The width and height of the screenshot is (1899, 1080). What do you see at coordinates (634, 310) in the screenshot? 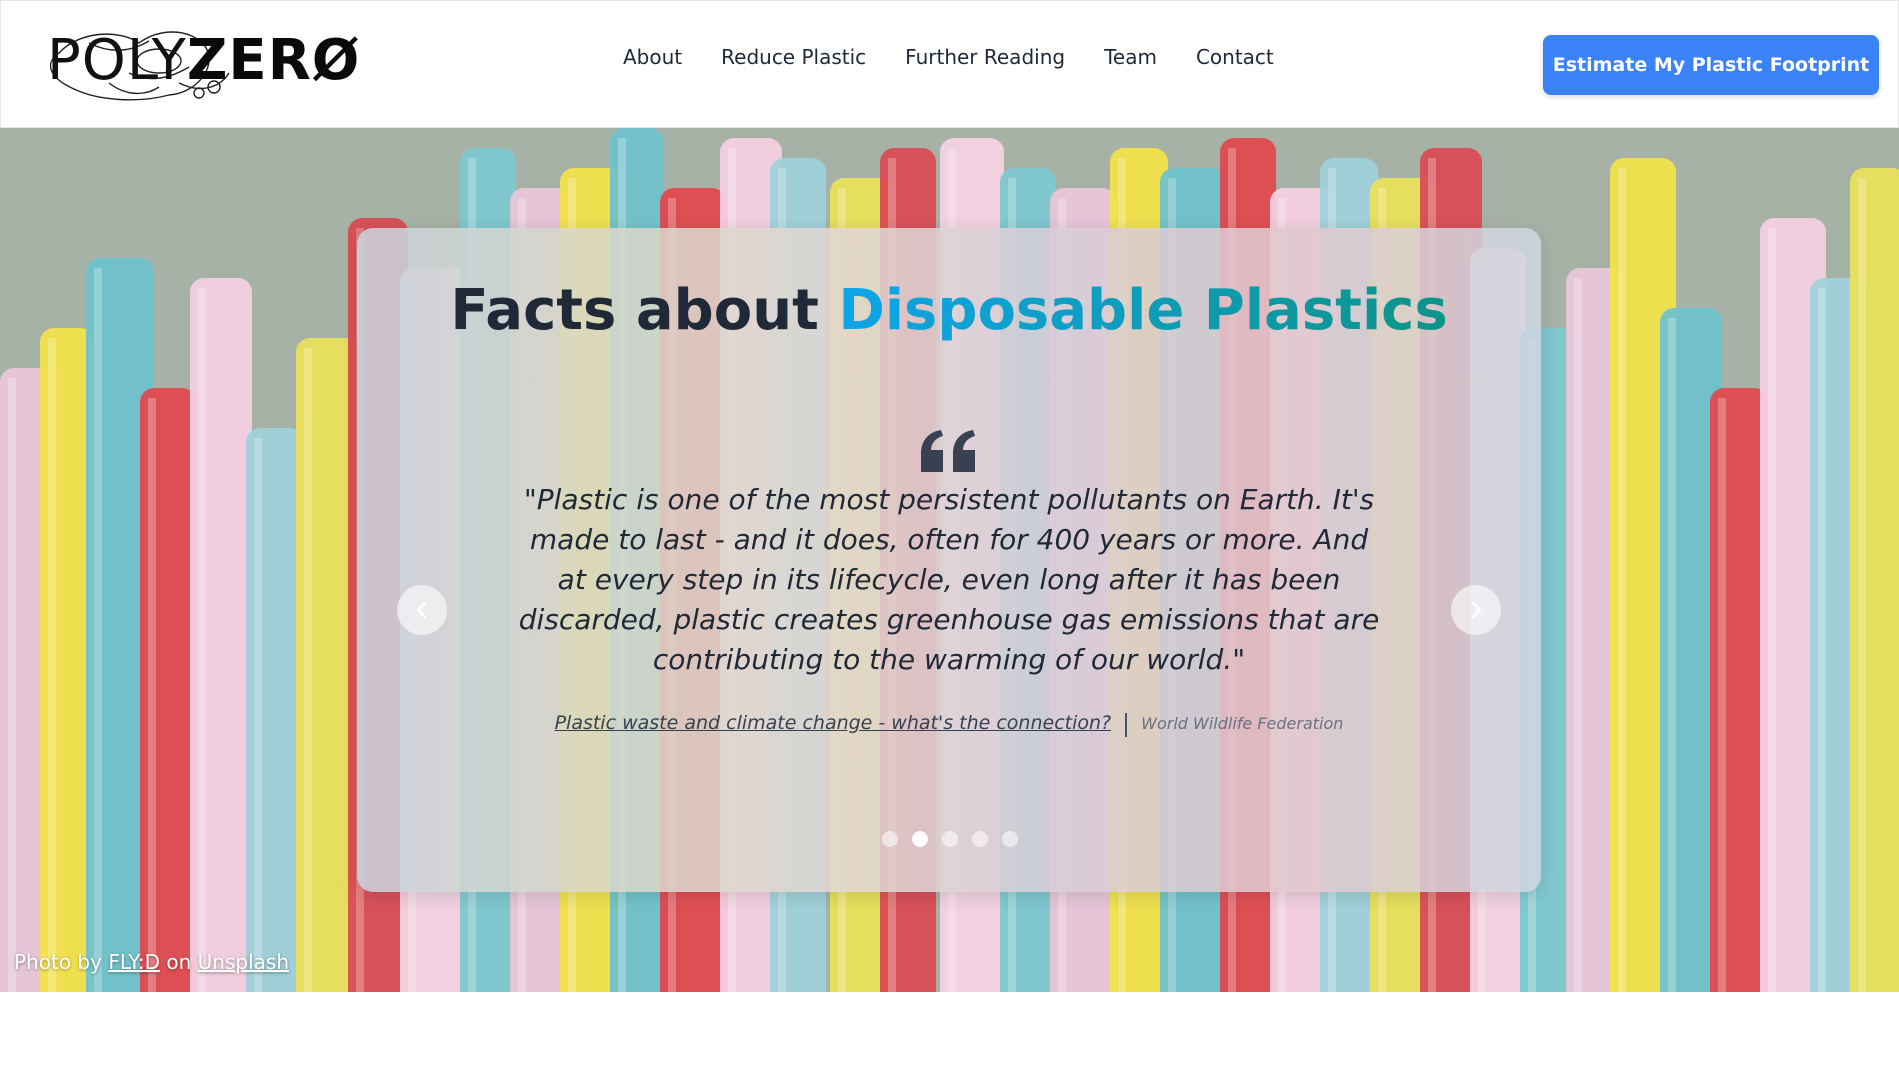
I see `title-prefix: Facts about` at bounding box center [634, 310].